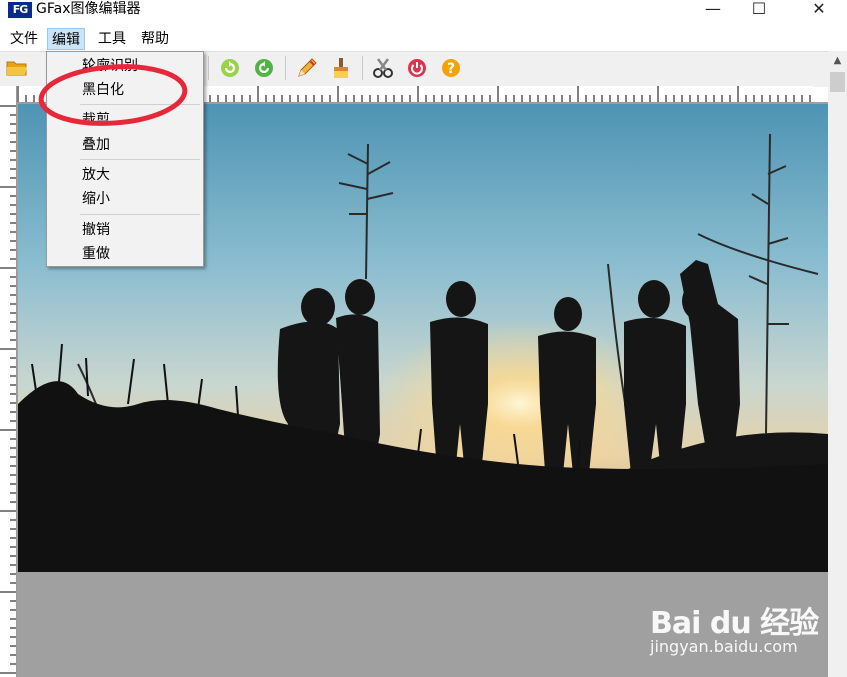  What do you see at coordinates (837, 364) in the screenshot?
I see `vertical-scrollbar` at bounding box center [837, 364].